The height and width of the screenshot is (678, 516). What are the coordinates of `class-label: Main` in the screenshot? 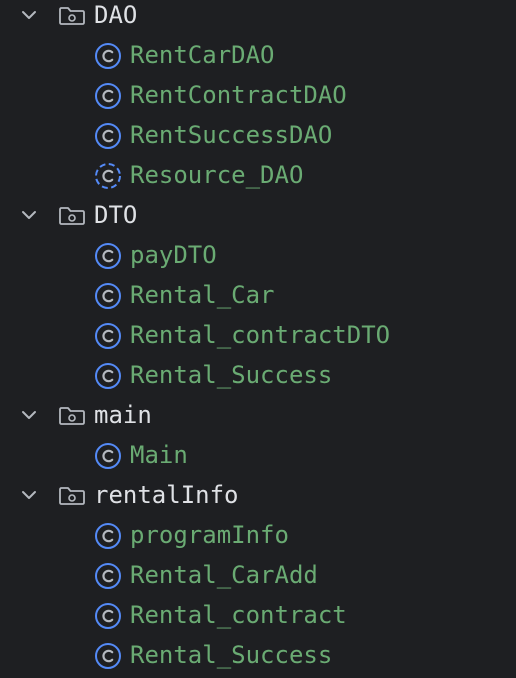 It's located at (159, 455).